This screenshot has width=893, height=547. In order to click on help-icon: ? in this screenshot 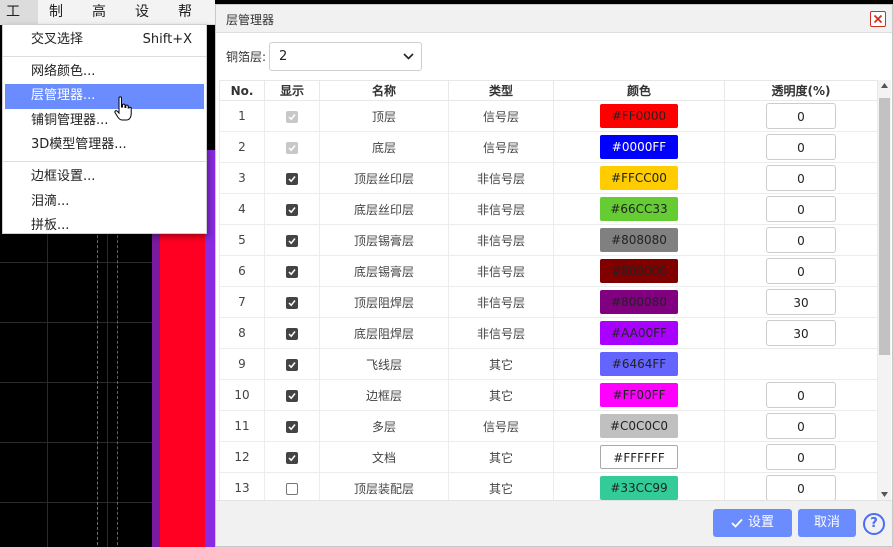, I will do `click(874, 524)`.